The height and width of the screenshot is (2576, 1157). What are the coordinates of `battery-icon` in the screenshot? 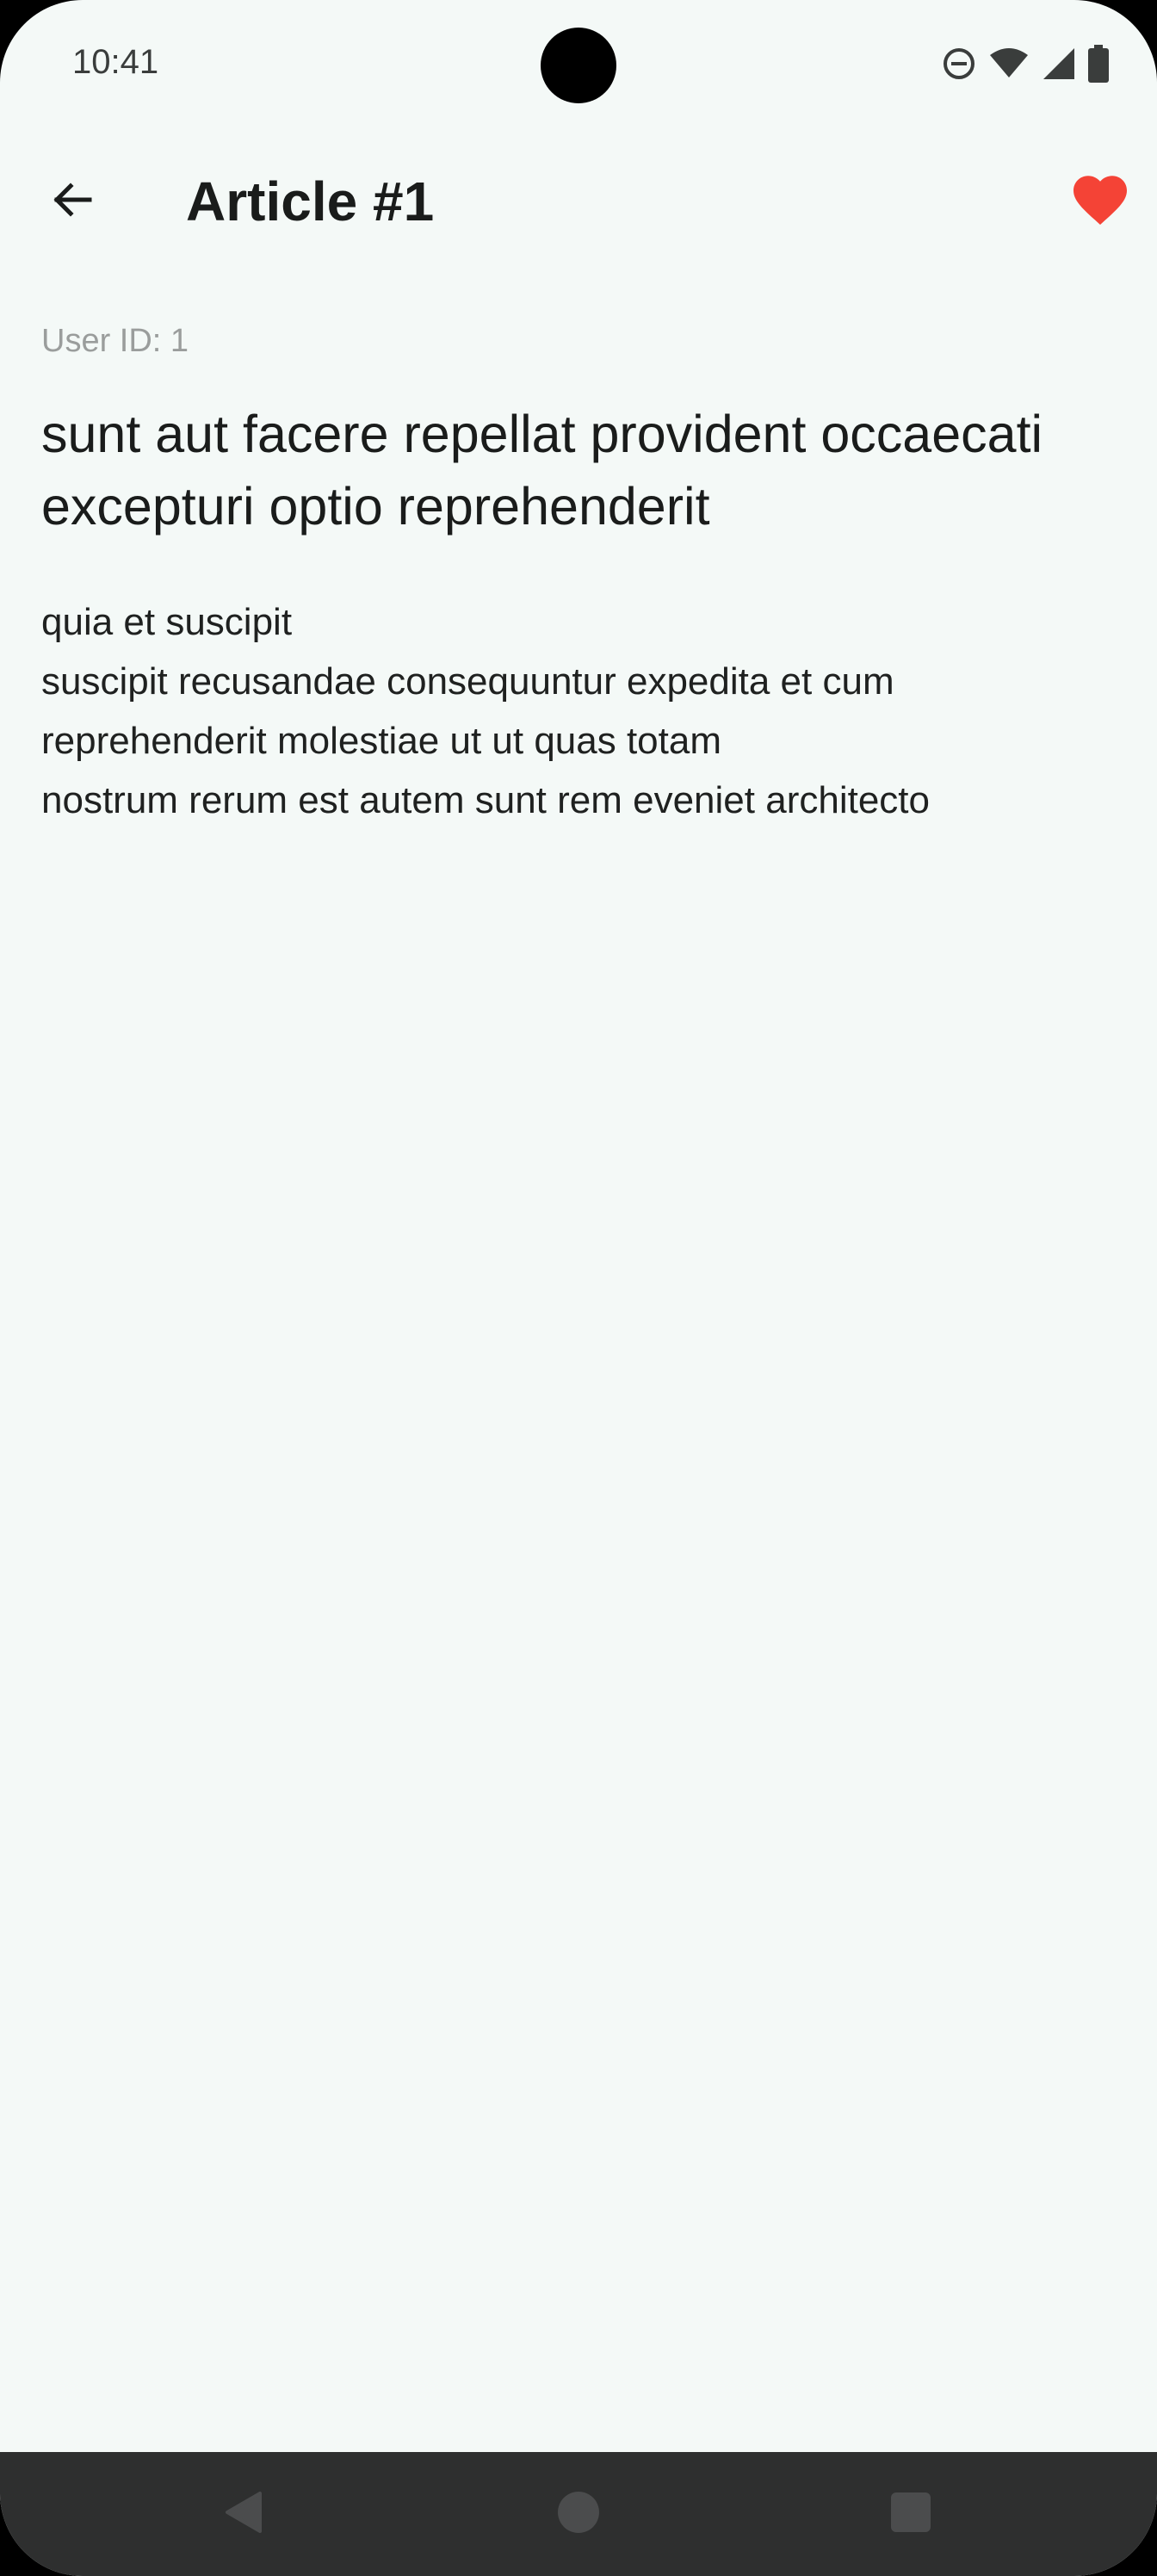 It's located at (1099, 64).